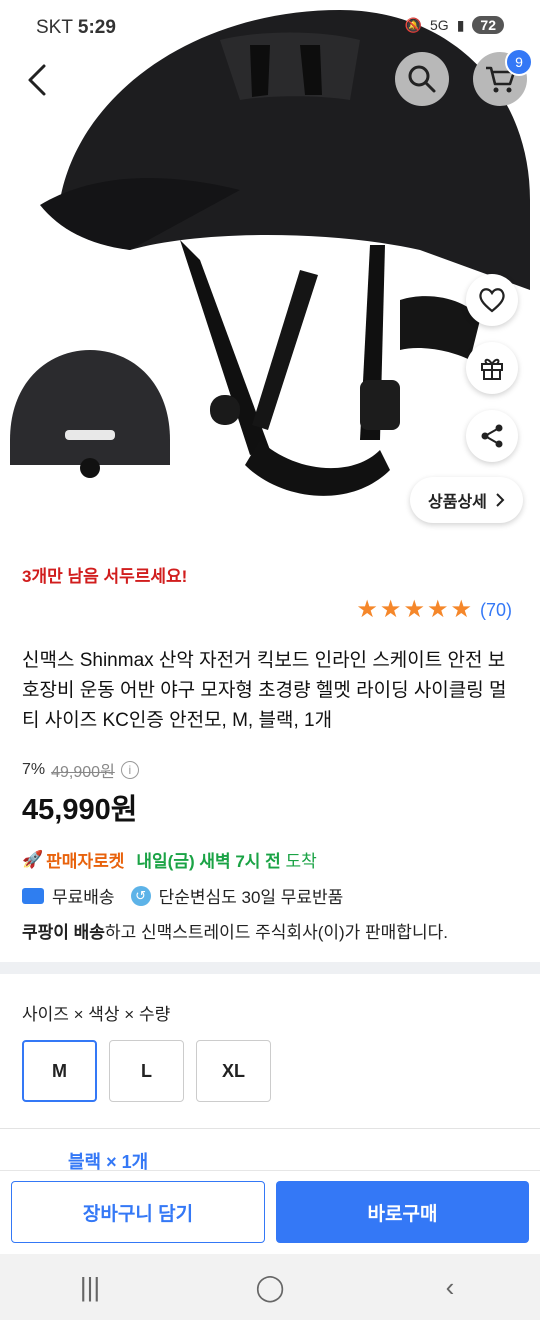 Image resolution: width=540 pixels, height=1320 pixels. I want to click on discount-percent: 7%, so click(34, 769).